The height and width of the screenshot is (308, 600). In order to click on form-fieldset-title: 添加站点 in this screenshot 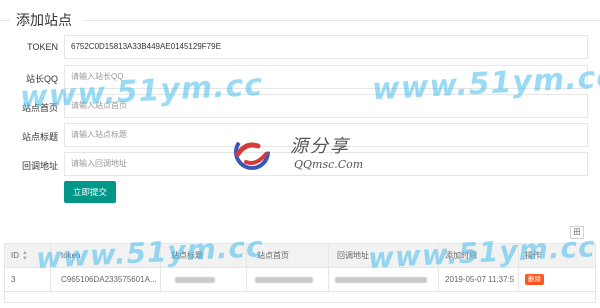, I will do `click(300, 20)`.